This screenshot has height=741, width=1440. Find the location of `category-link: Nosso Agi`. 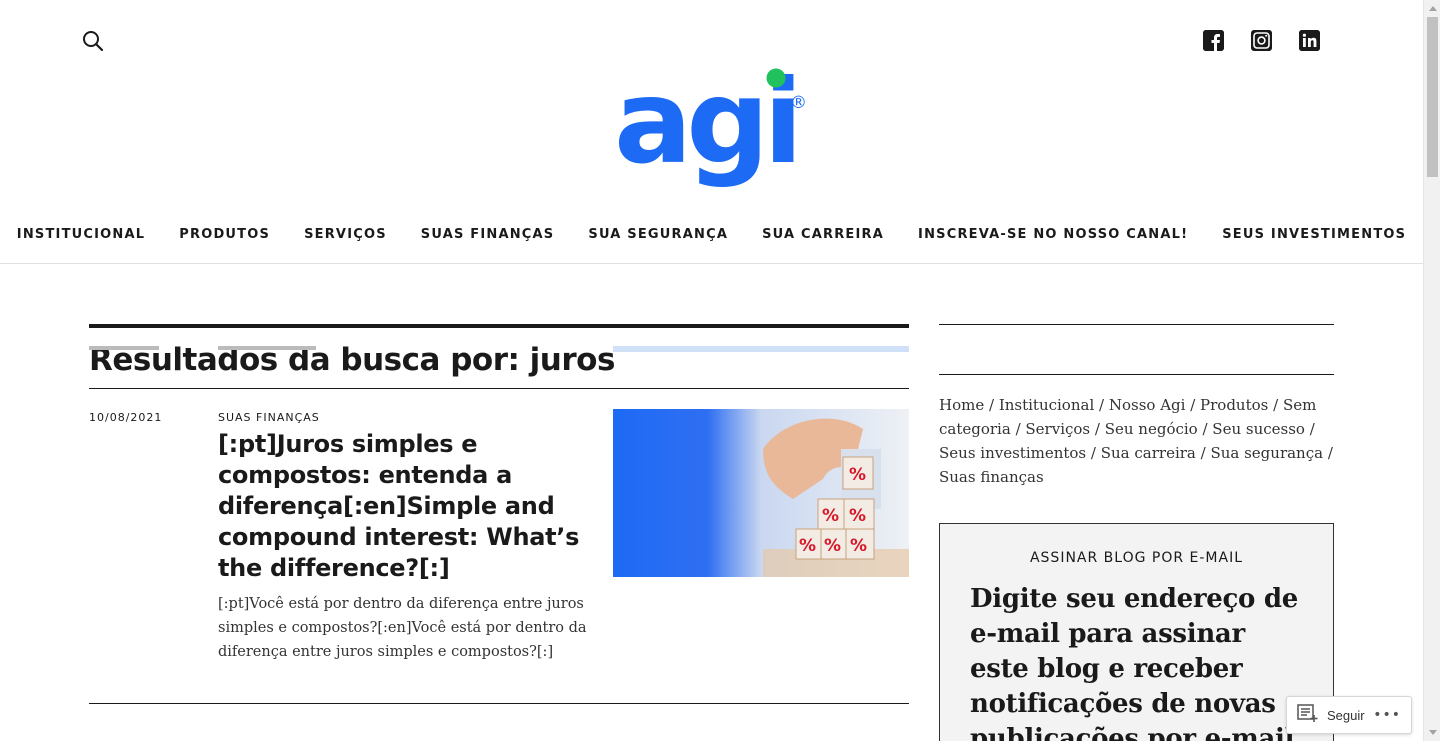

category-link: Nosso Agi is located at coordinates (1147, 405).